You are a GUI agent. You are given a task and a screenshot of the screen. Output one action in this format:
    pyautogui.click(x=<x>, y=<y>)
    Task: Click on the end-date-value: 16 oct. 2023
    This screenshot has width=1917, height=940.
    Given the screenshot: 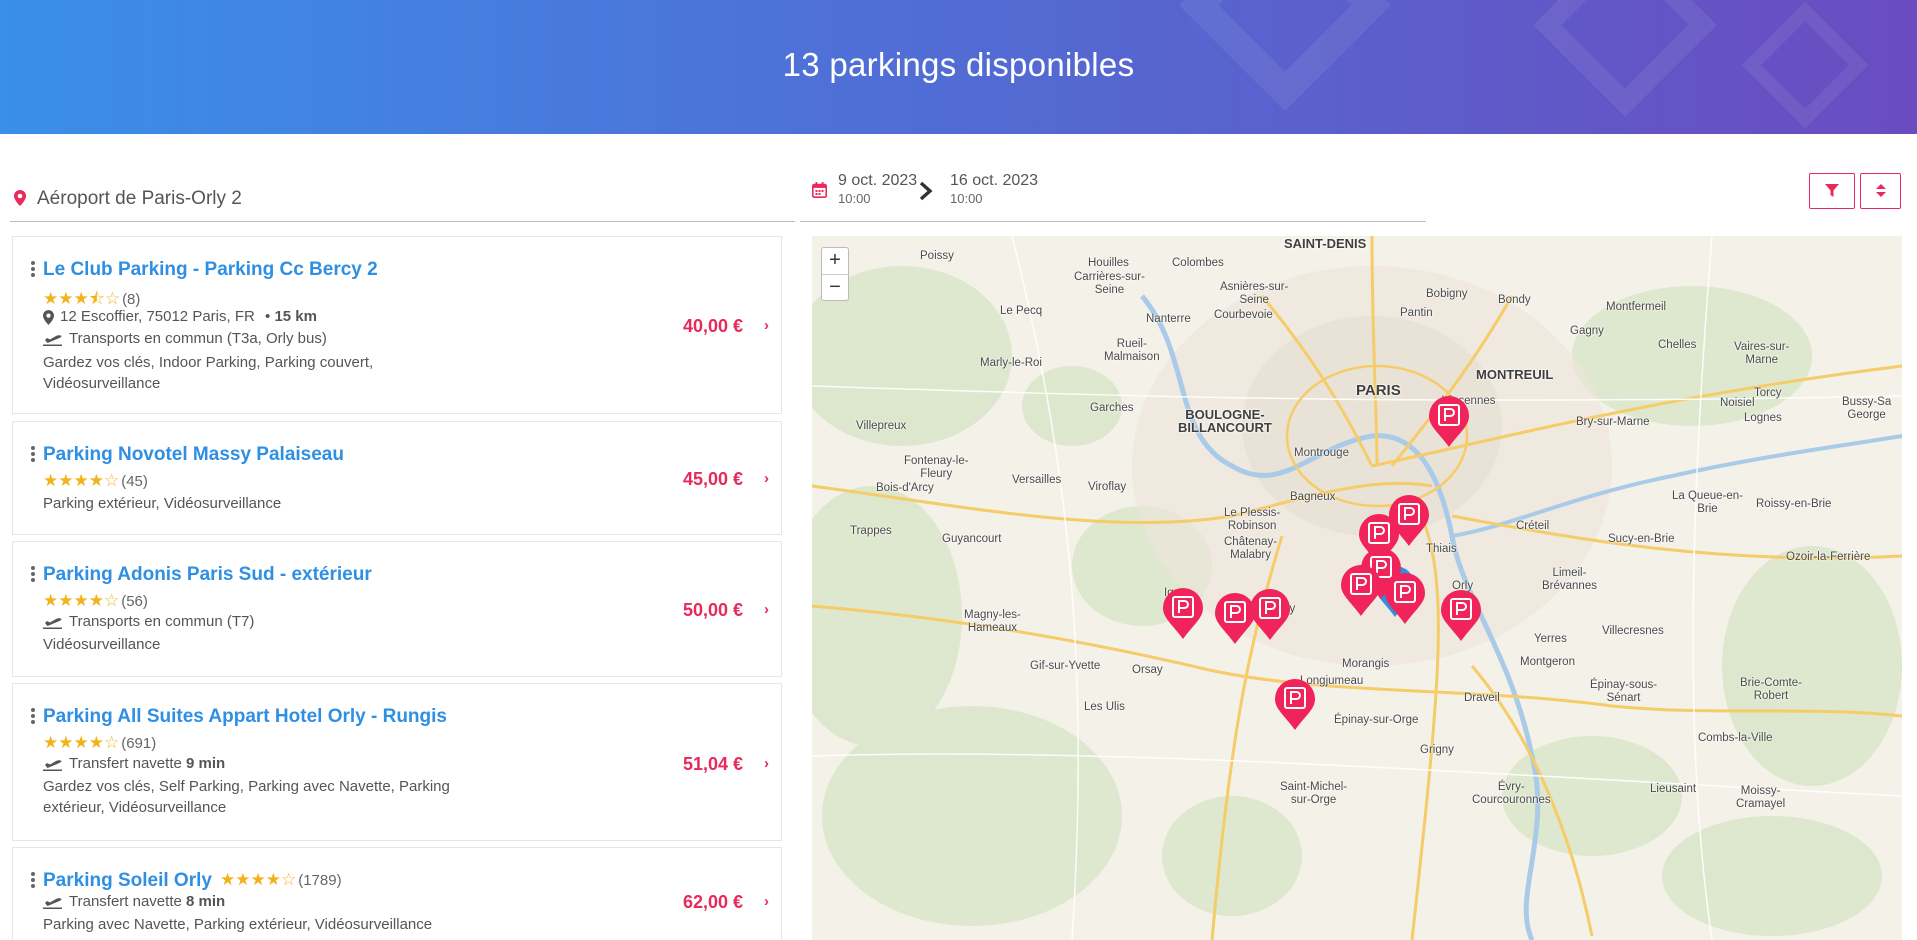 What is the action you would take?
    pyautogui.click(x=994, y=180)
    